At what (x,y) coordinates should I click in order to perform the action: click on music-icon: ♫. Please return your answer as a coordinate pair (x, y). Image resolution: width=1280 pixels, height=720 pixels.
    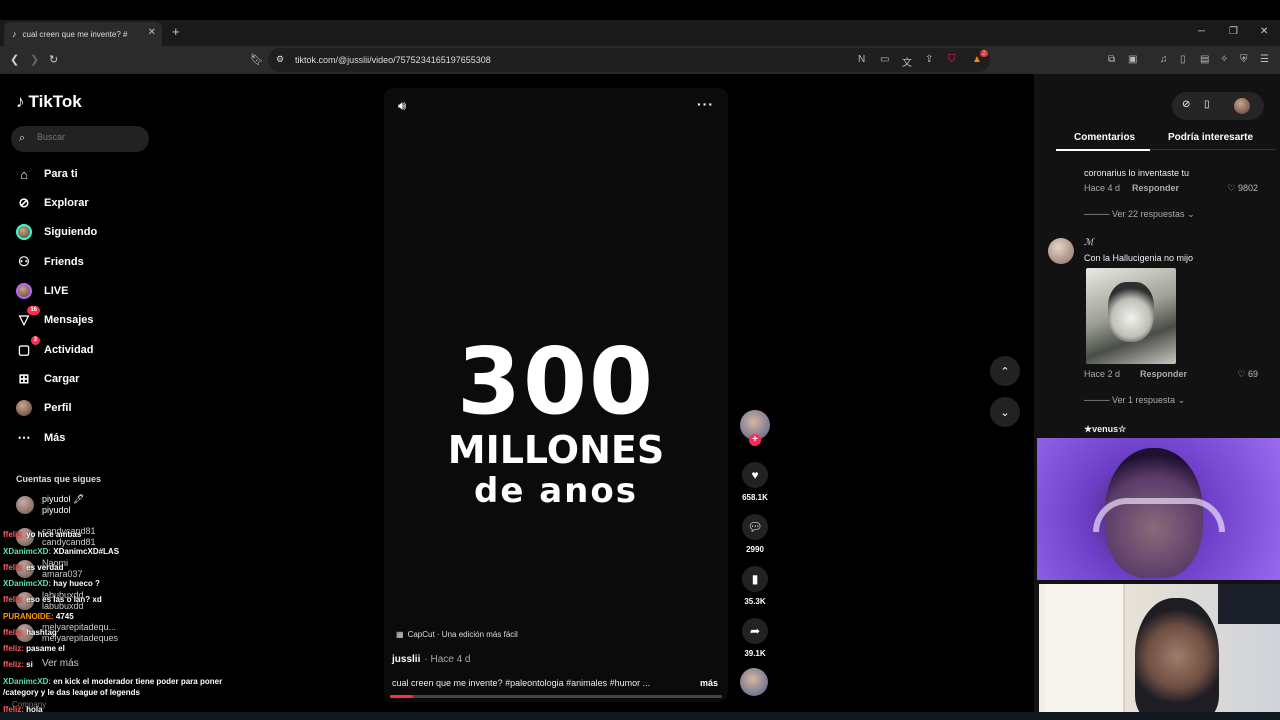
    Looking at the image, I should click on (1164, 59).